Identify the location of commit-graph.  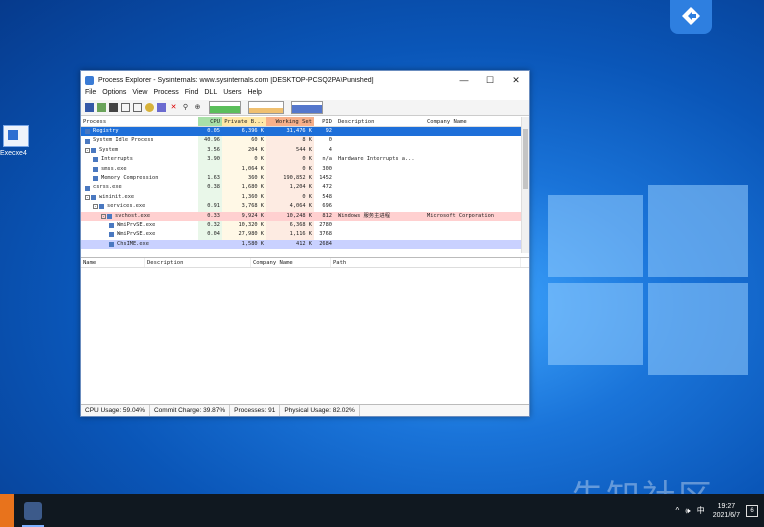
(266, 107).